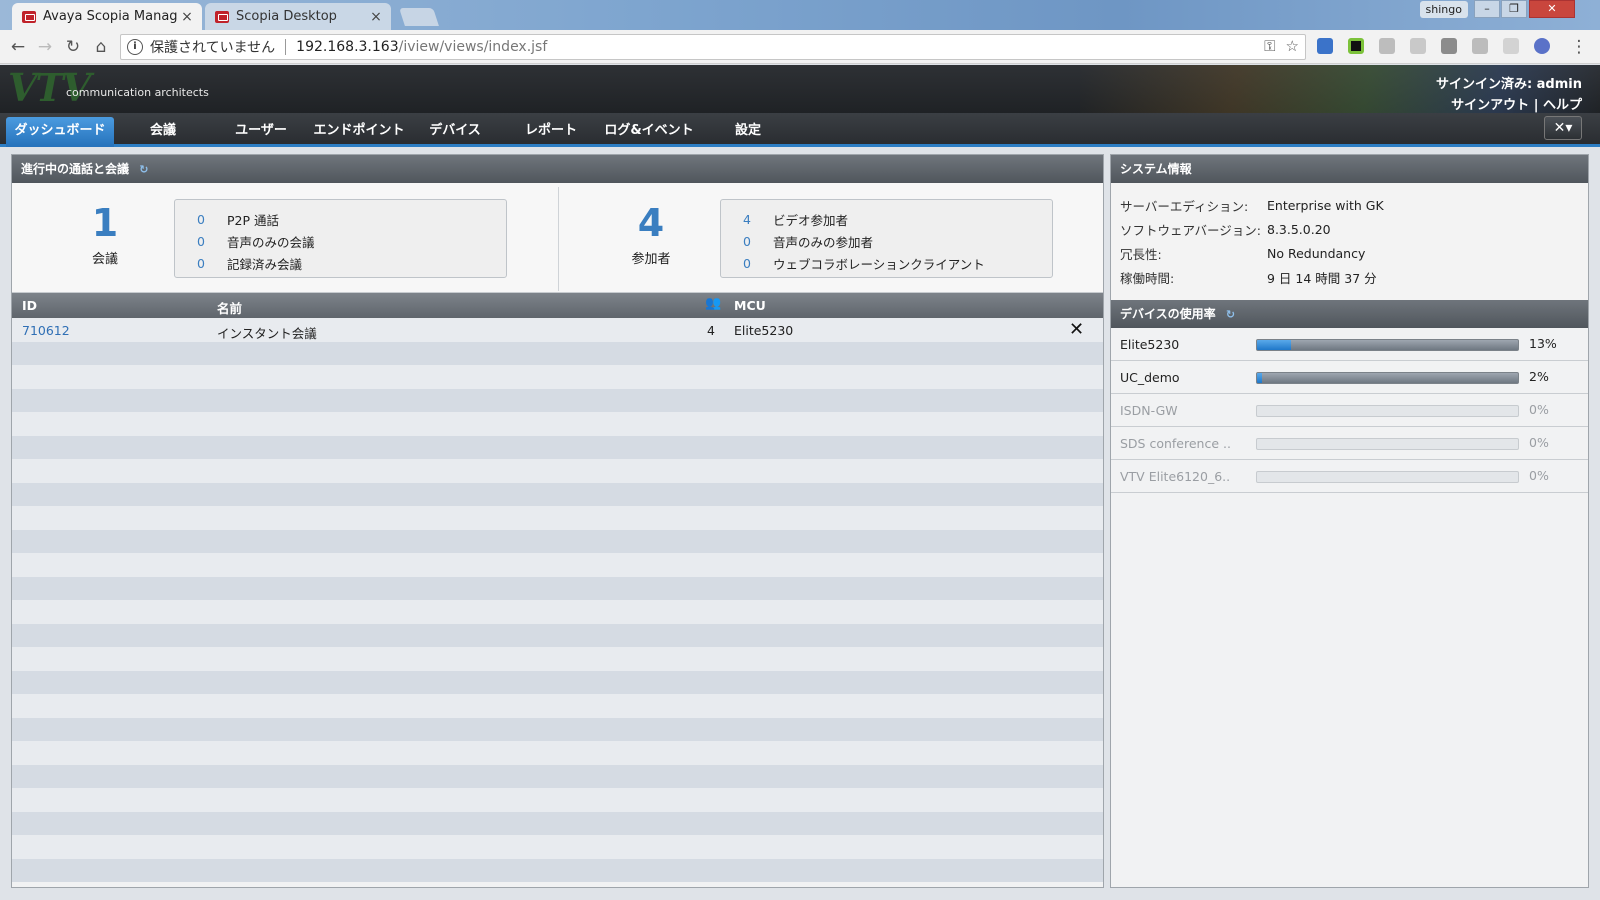 Image resolution: width=1600 pixels, height=900 pixels. I want to click on new-tab-button, so click(419, 17).